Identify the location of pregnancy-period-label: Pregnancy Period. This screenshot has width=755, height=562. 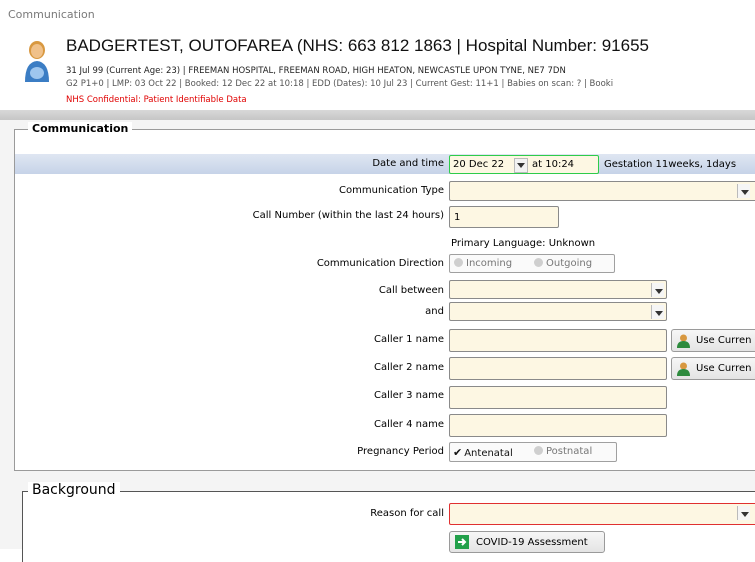
(400, 451).